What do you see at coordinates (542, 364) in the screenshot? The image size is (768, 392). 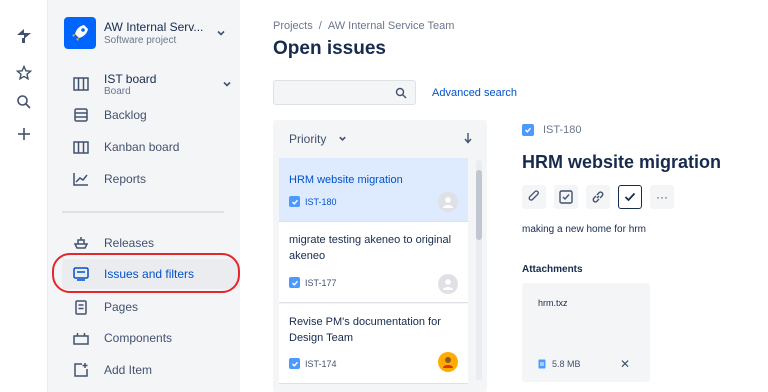 I see `file-icon` at bounding box center [542, 364].